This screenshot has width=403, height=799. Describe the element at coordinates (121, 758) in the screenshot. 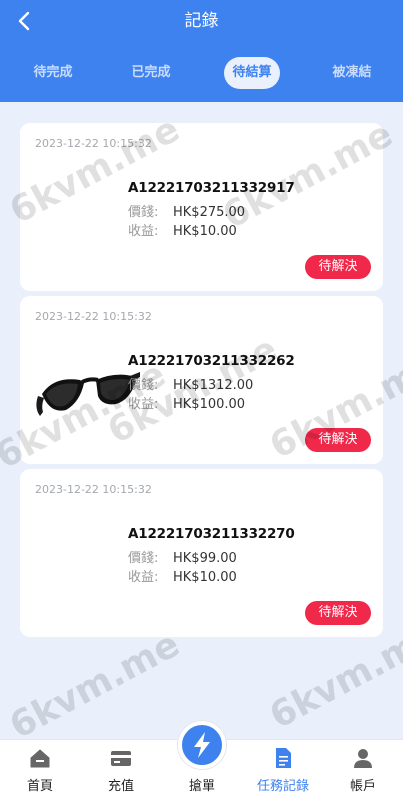

I see `card-icon` at that location.